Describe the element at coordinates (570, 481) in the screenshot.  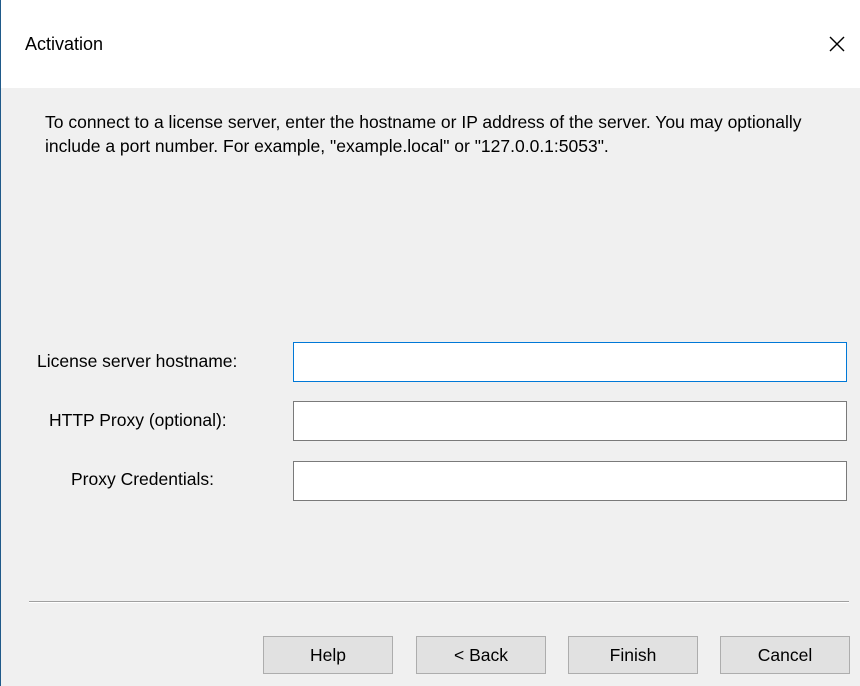
I see `credentials-input` at that location.